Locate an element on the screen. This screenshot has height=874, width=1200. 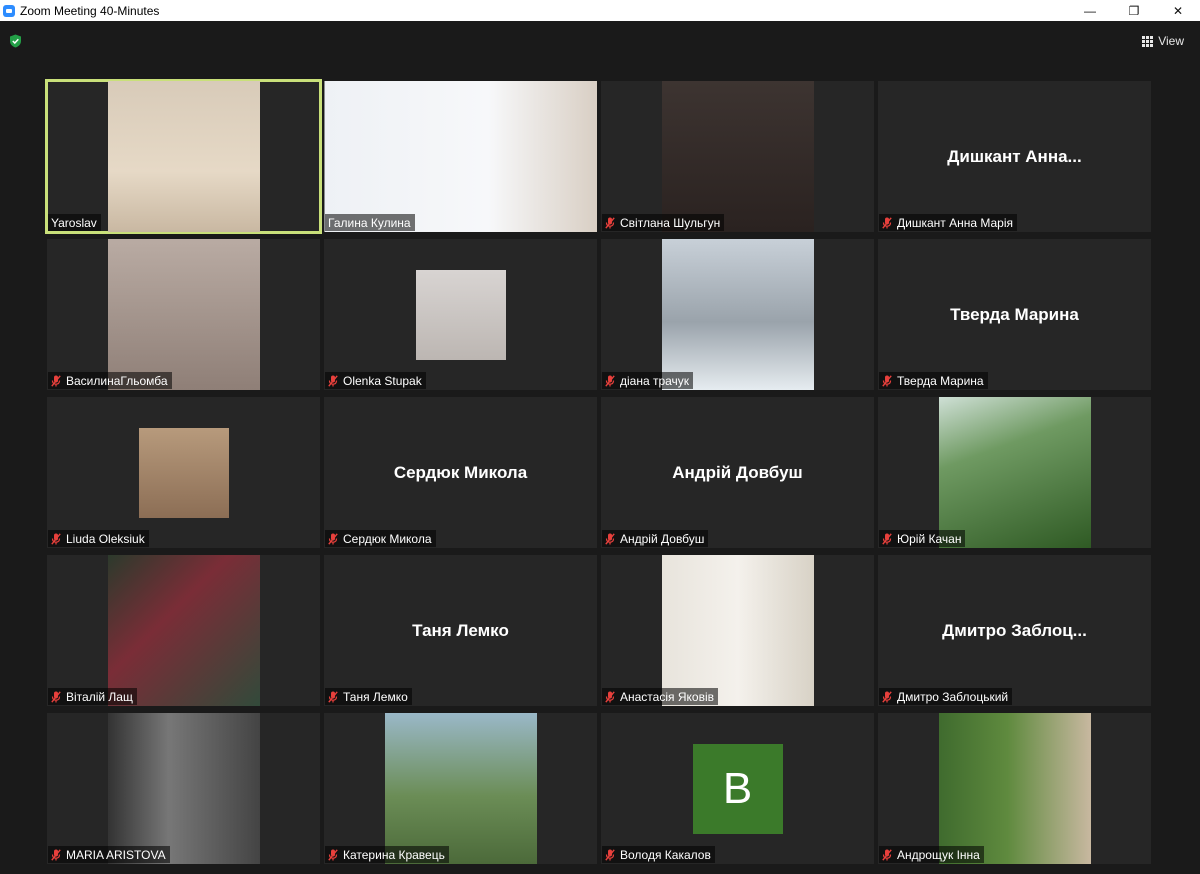
participant-name: Володя Какалов is located at coordinates (665, 854).